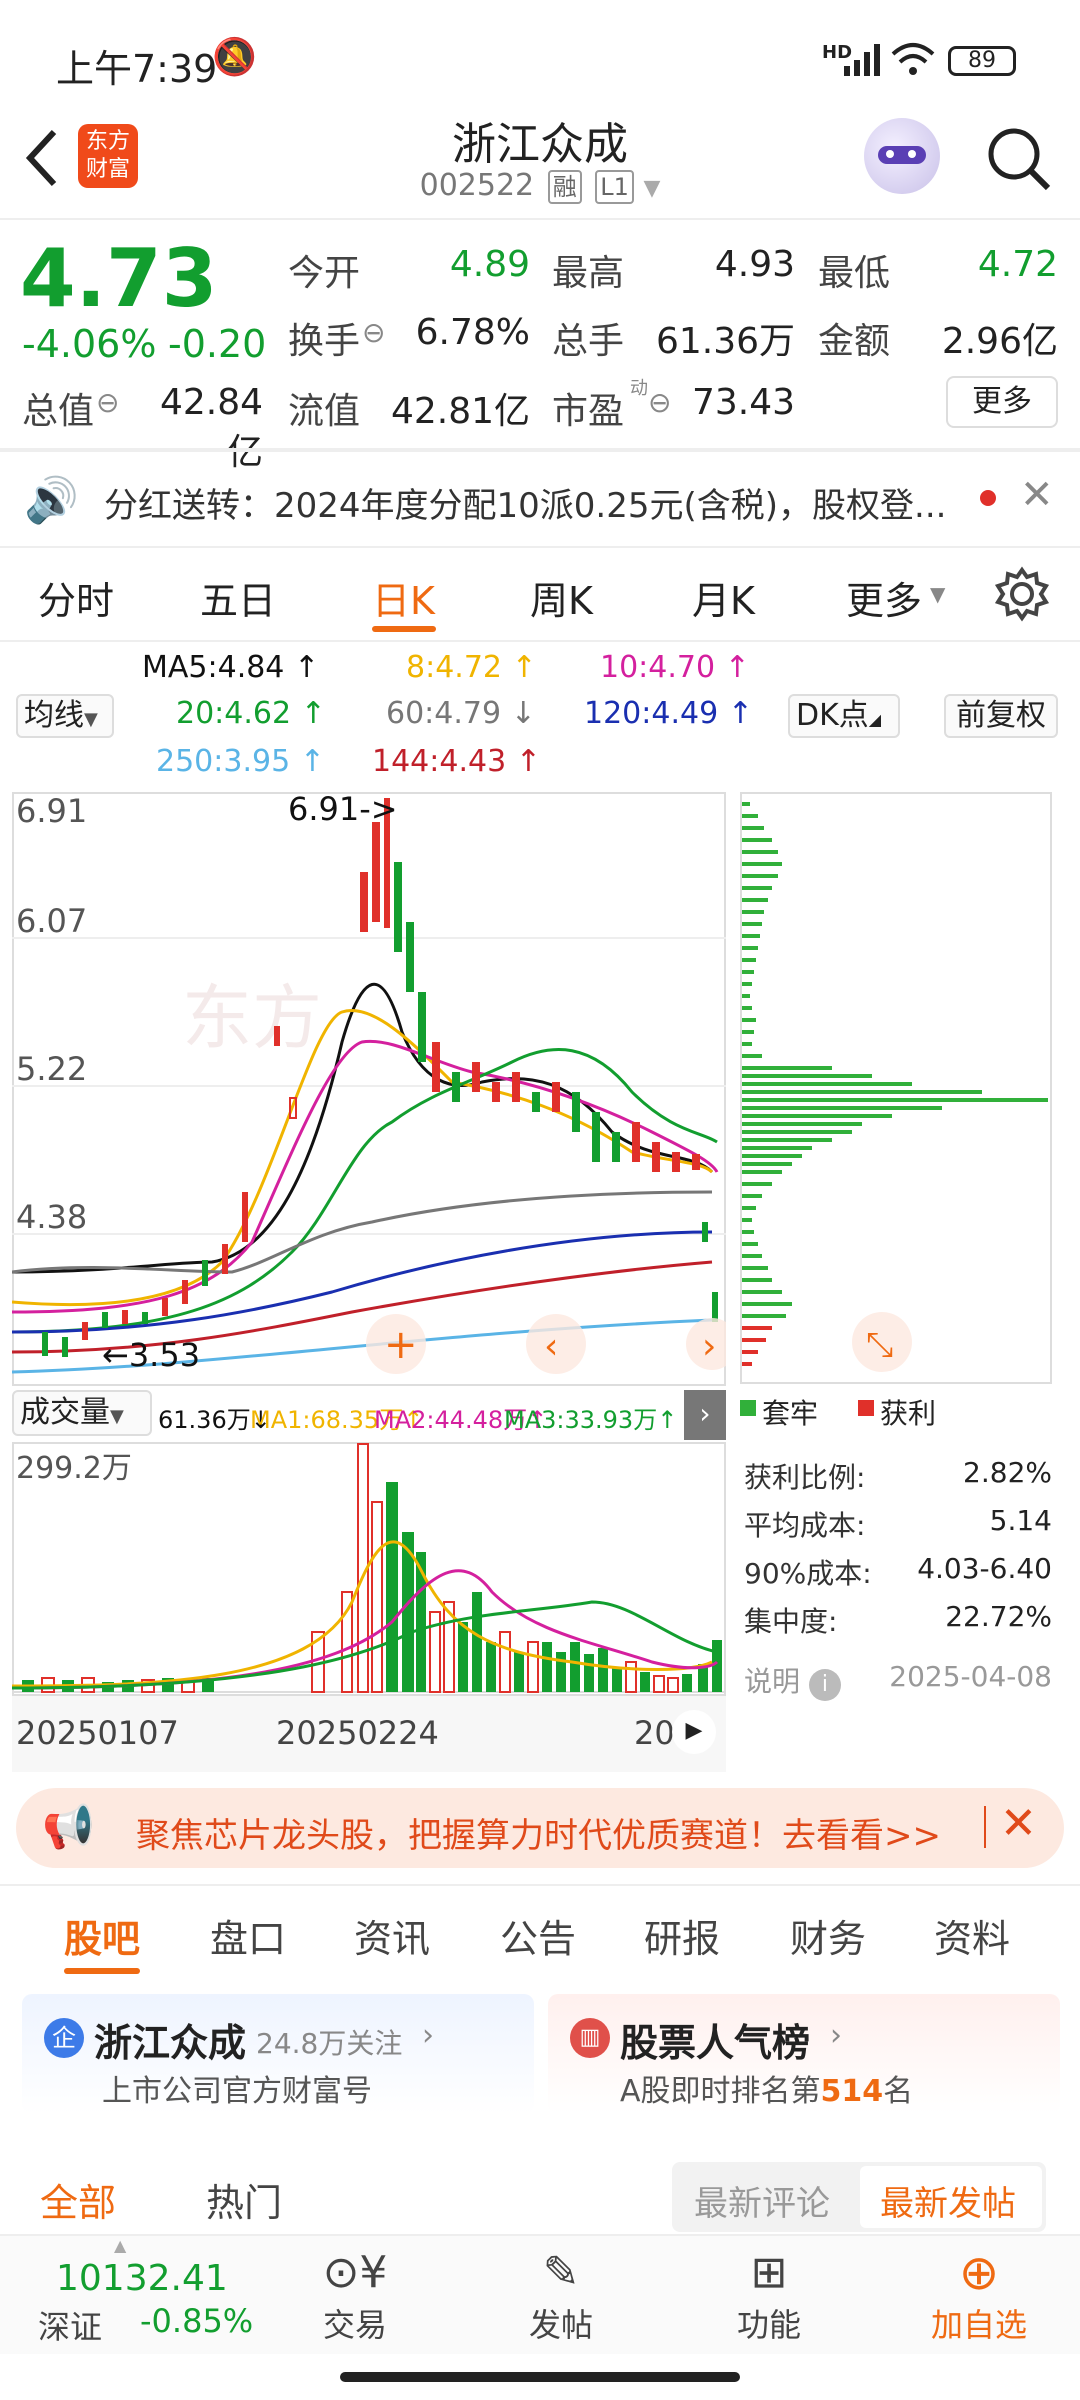 This screenshot has width=1080, height=2400. What do you see at coordinates (1001, 716) in the screenshot?
I see `forward-adjust-button: 前复权` at bounding box center [1001, 716].